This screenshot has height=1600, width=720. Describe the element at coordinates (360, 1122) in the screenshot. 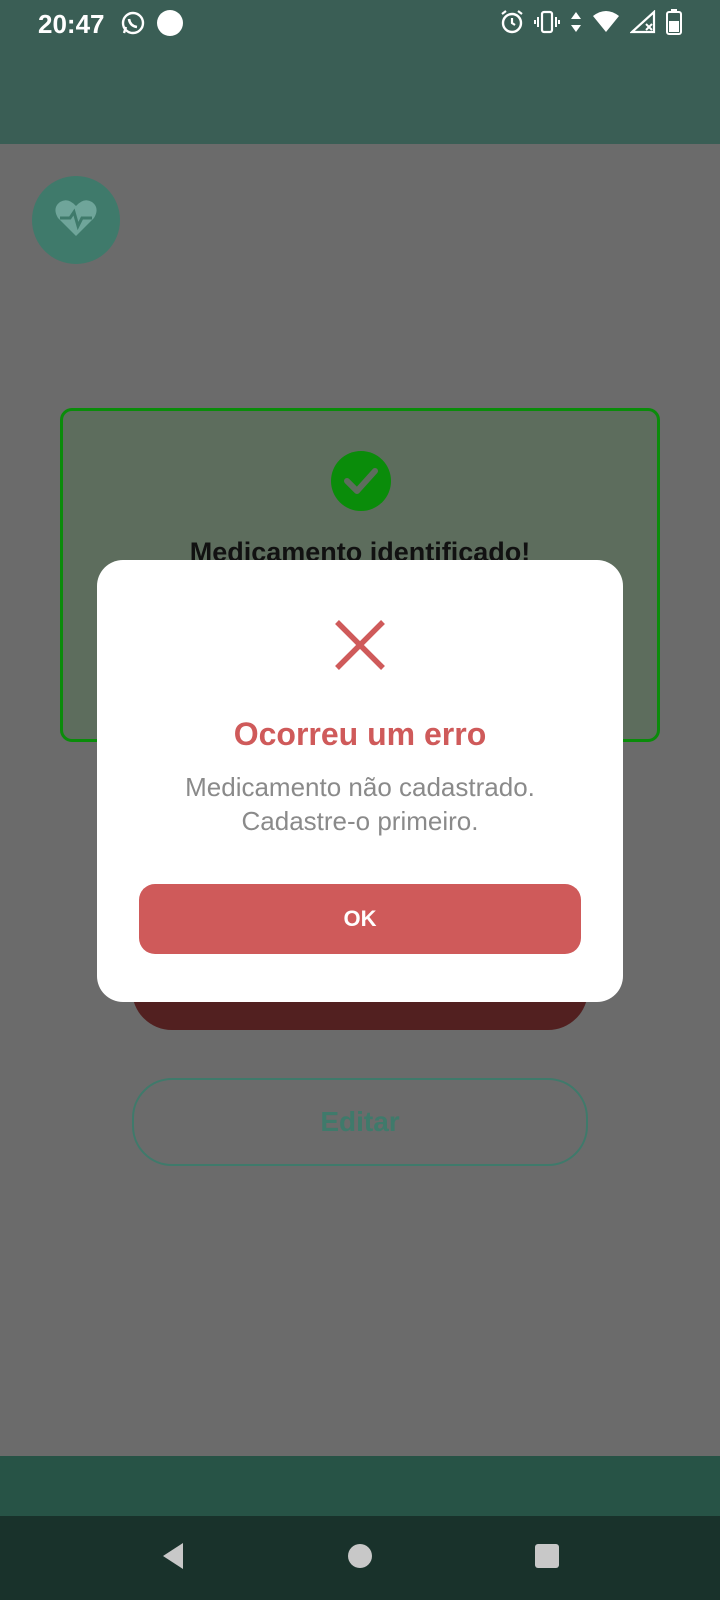

I see `edit-button: Editar` at that location.